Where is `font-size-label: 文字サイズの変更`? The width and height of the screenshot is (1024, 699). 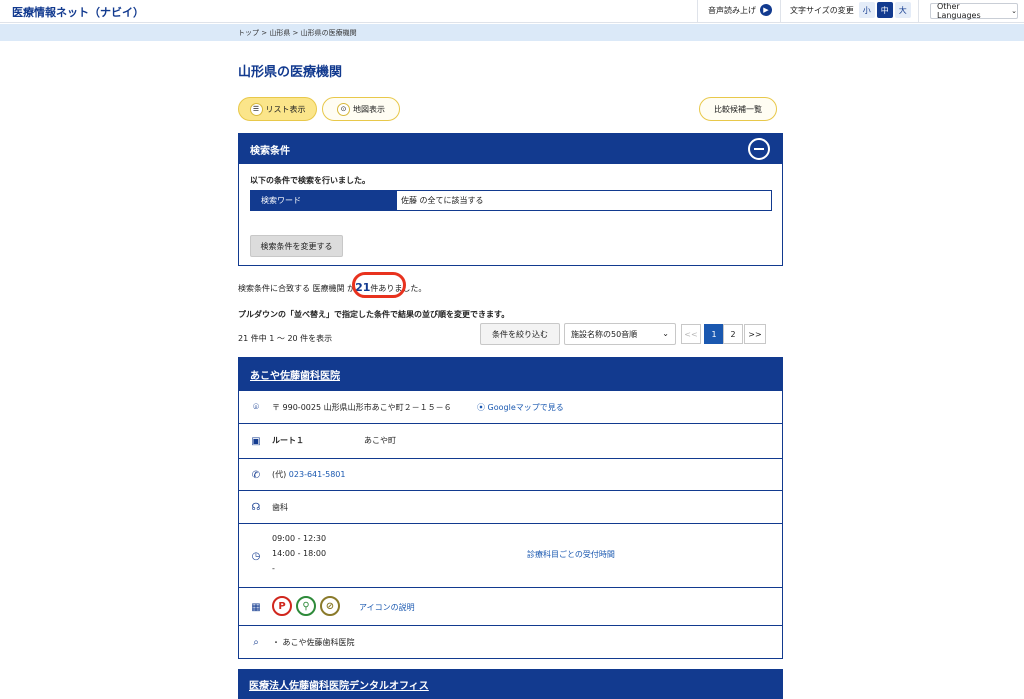
font-size-label: 文字サイズの変更 is located at coordinates (822, 10).